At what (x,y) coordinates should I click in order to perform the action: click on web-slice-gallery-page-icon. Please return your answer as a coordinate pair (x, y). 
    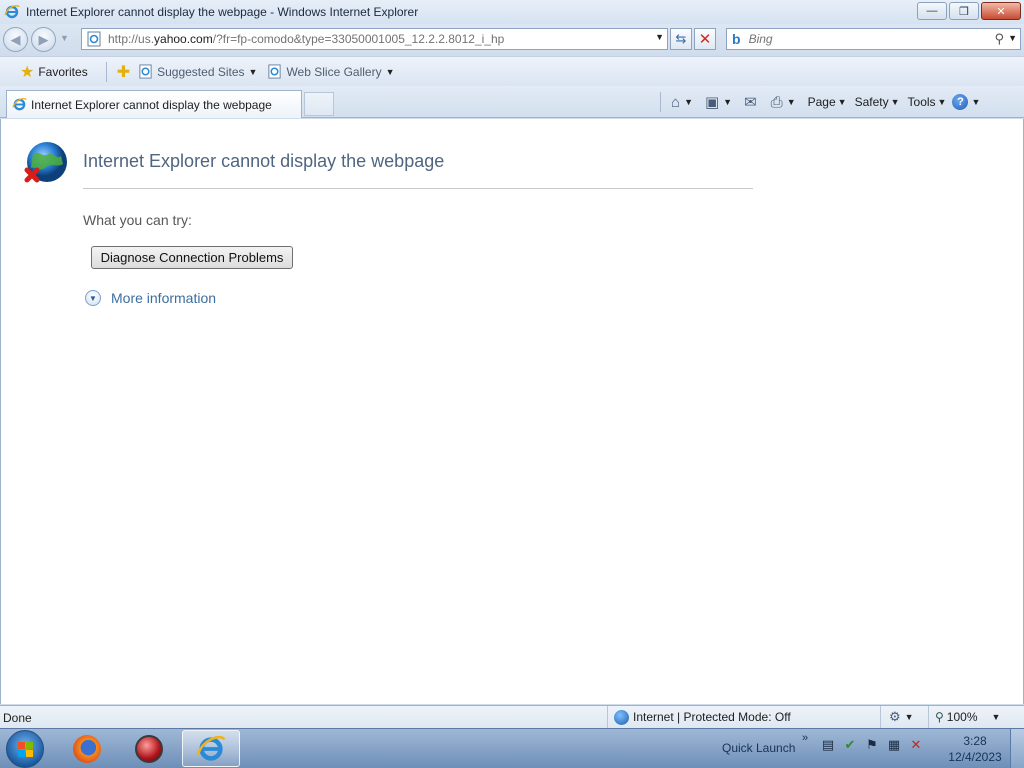
    Looking at the image, I should click on (275, 71).